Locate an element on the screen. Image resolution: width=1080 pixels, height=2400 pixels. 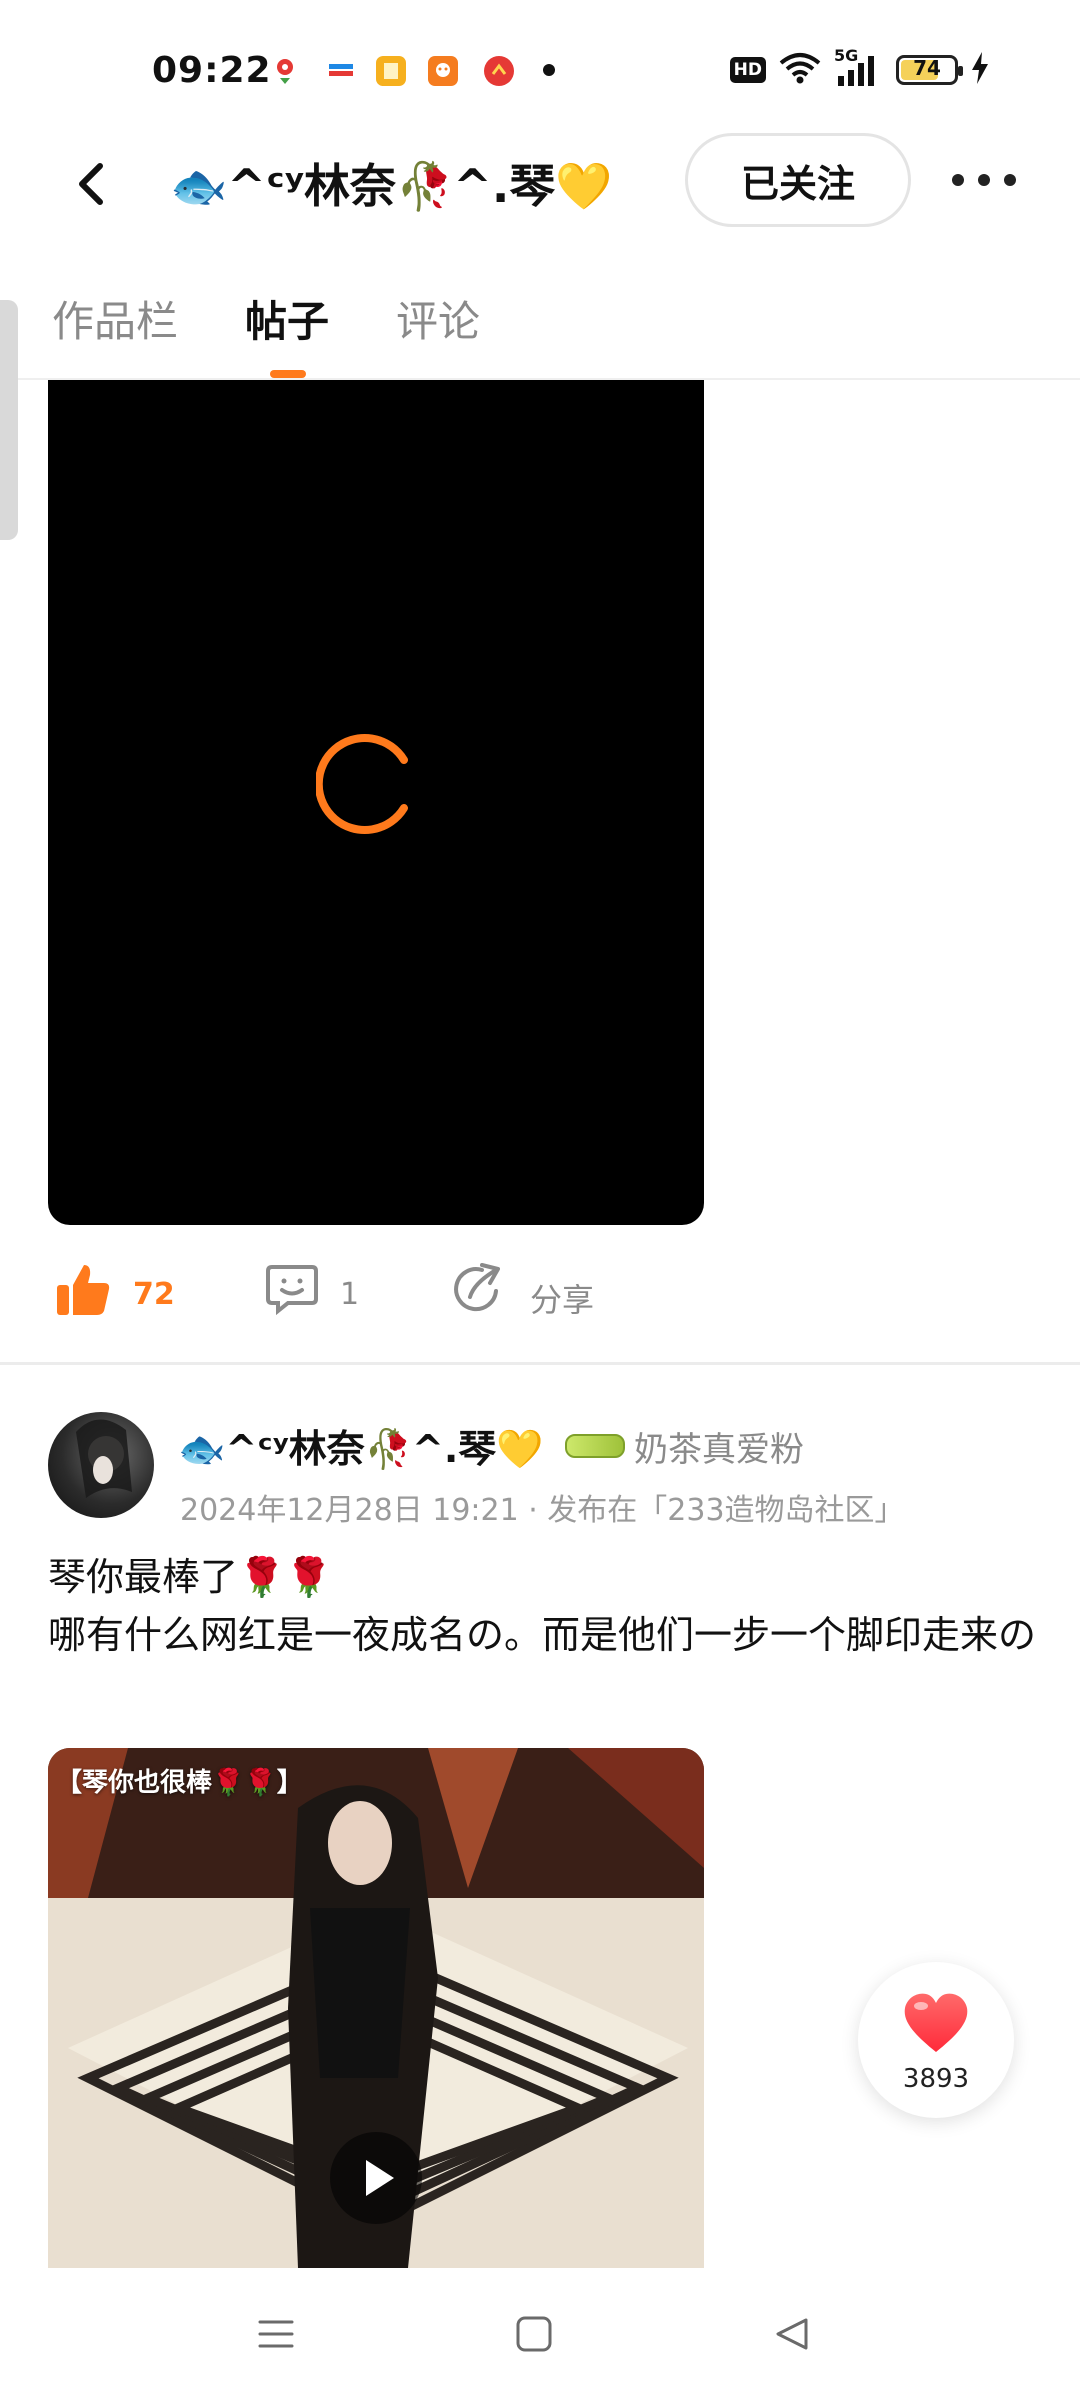
comment-icon is located at coordinates (292, 1290).